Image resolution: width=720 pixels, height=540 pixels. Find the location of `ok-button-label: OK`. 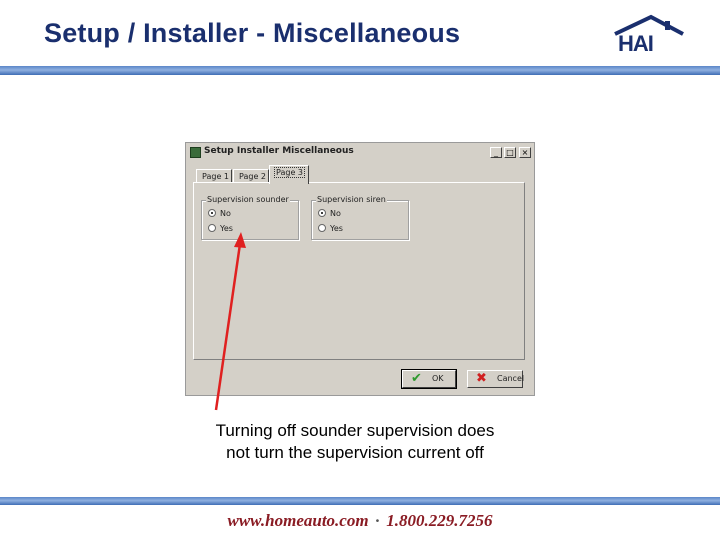

ok-button-label: OK is located at coordinates (438, 378).